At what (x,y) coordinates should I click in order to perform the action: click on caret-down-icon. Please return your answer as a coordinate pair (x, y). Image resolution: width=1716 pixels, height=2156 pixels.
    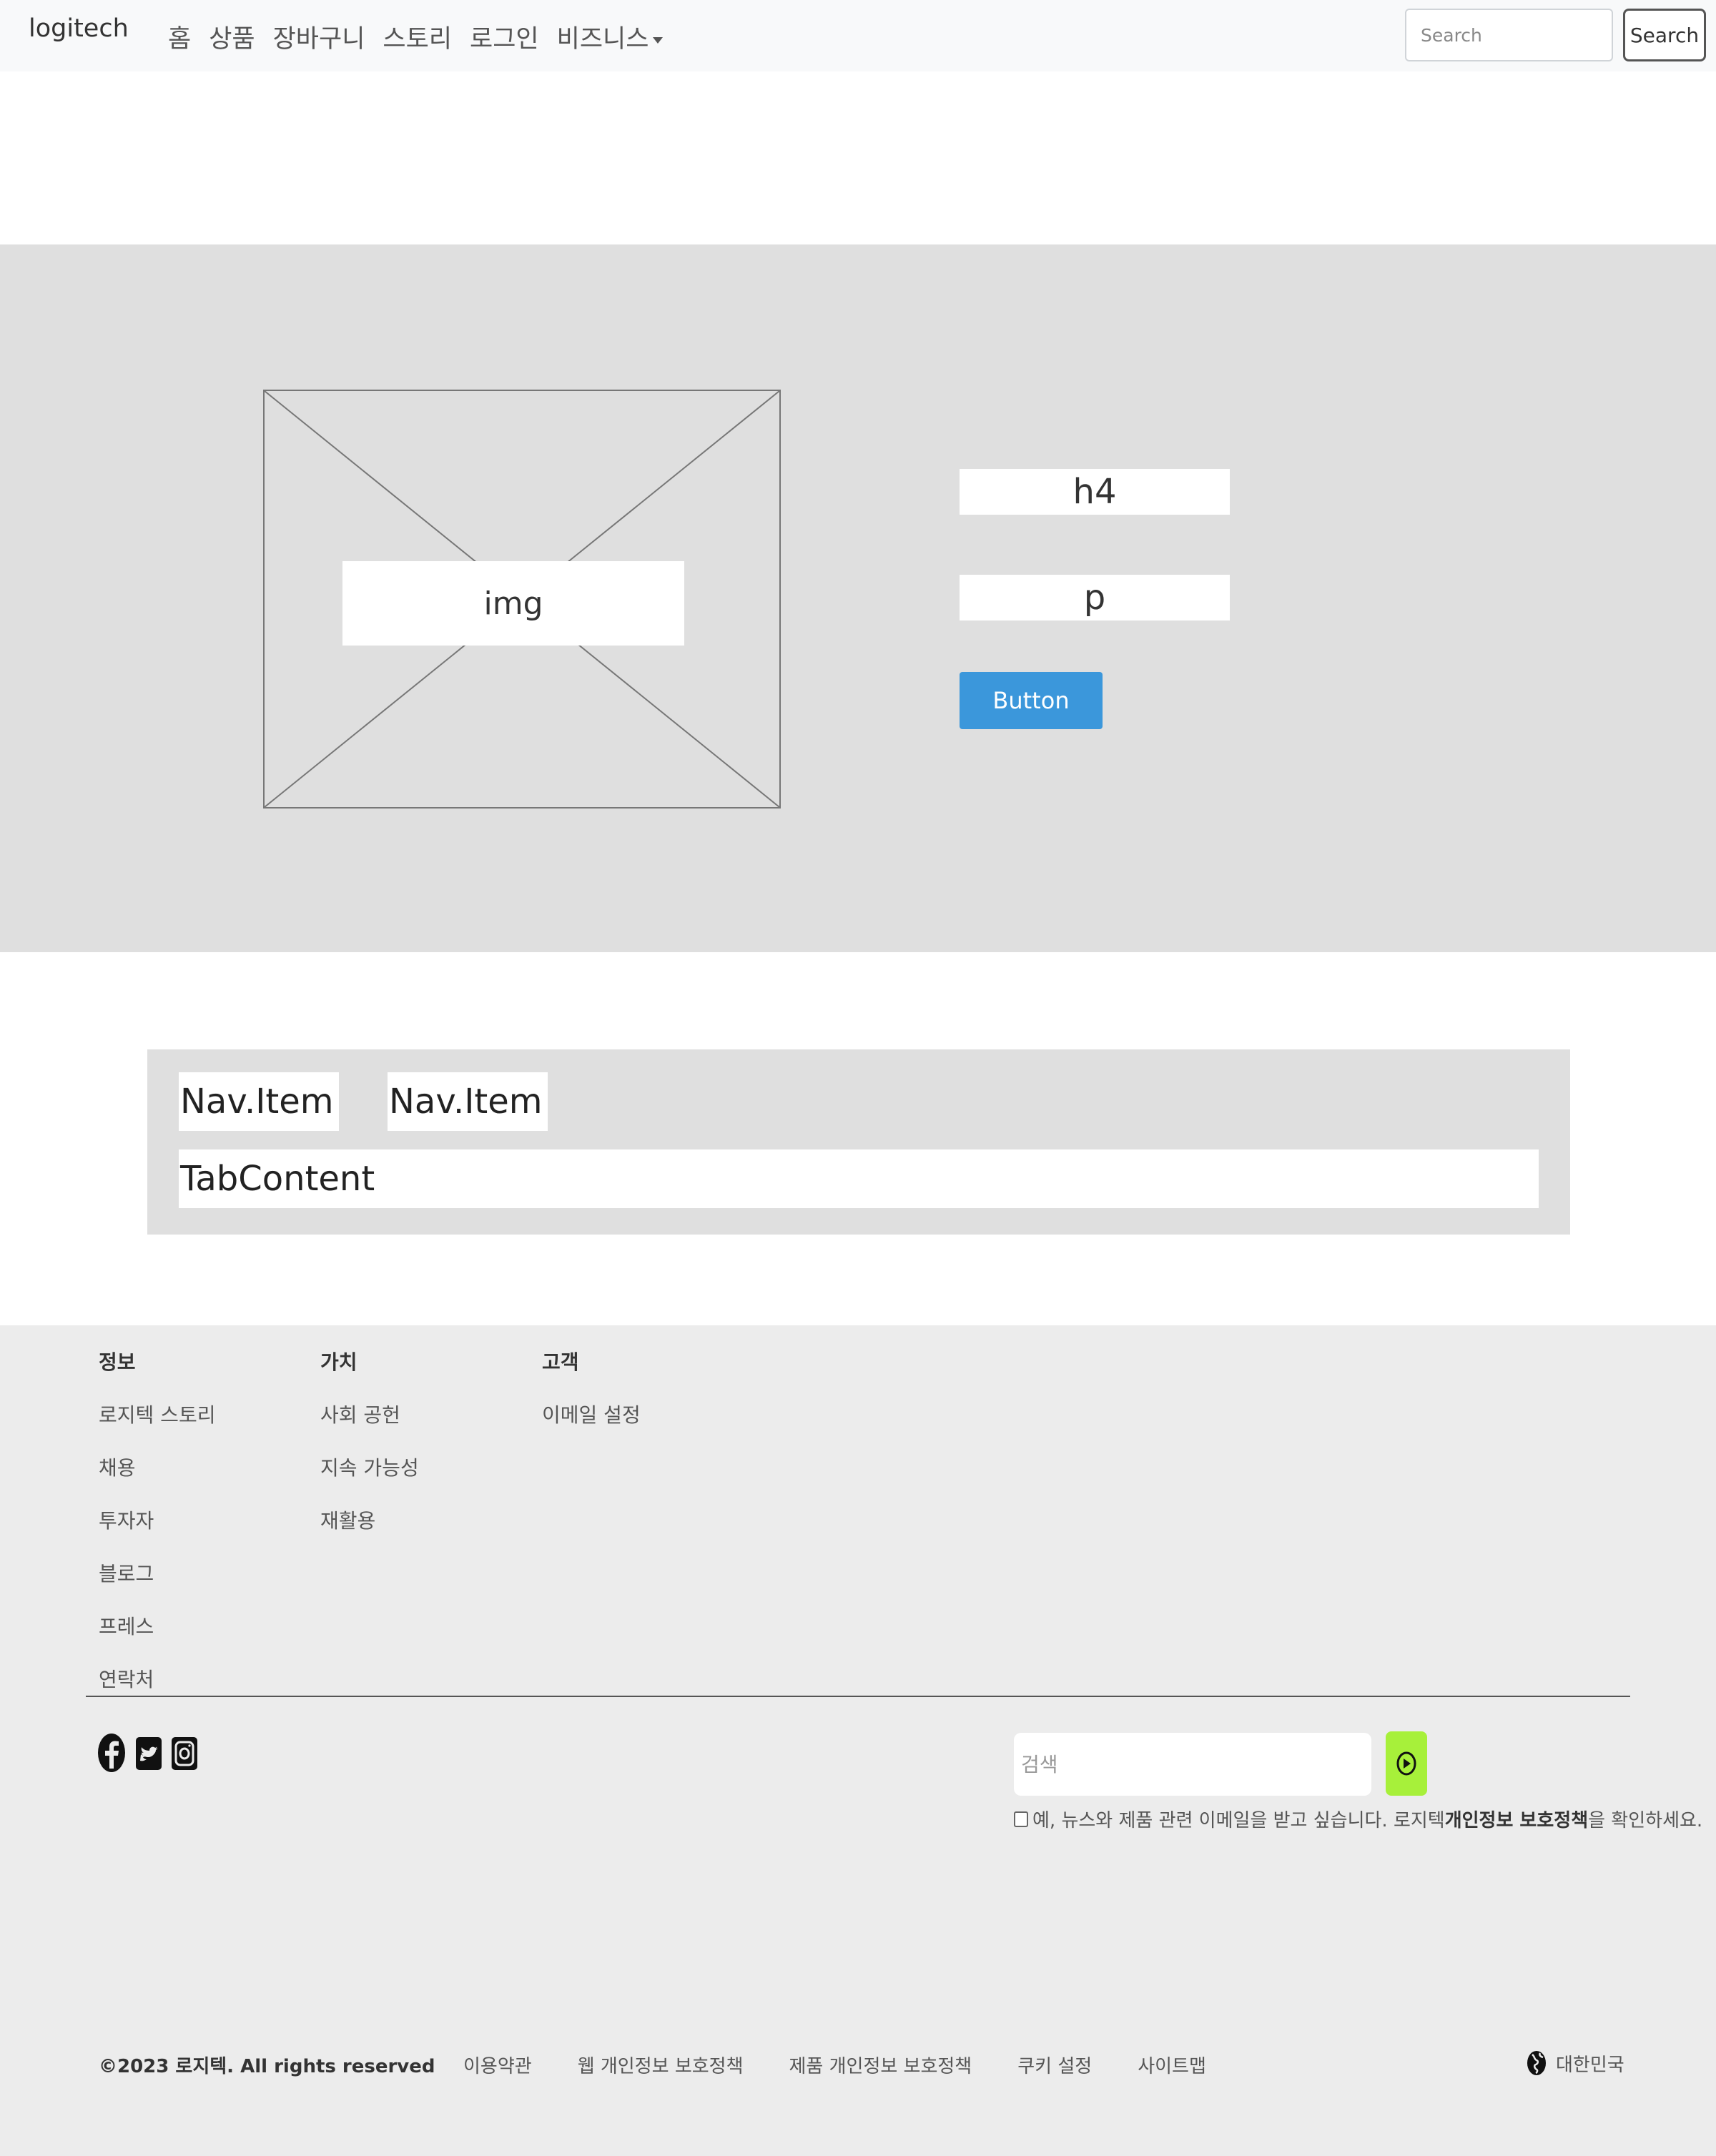
    Looking at the image, I should click on (658, 40).